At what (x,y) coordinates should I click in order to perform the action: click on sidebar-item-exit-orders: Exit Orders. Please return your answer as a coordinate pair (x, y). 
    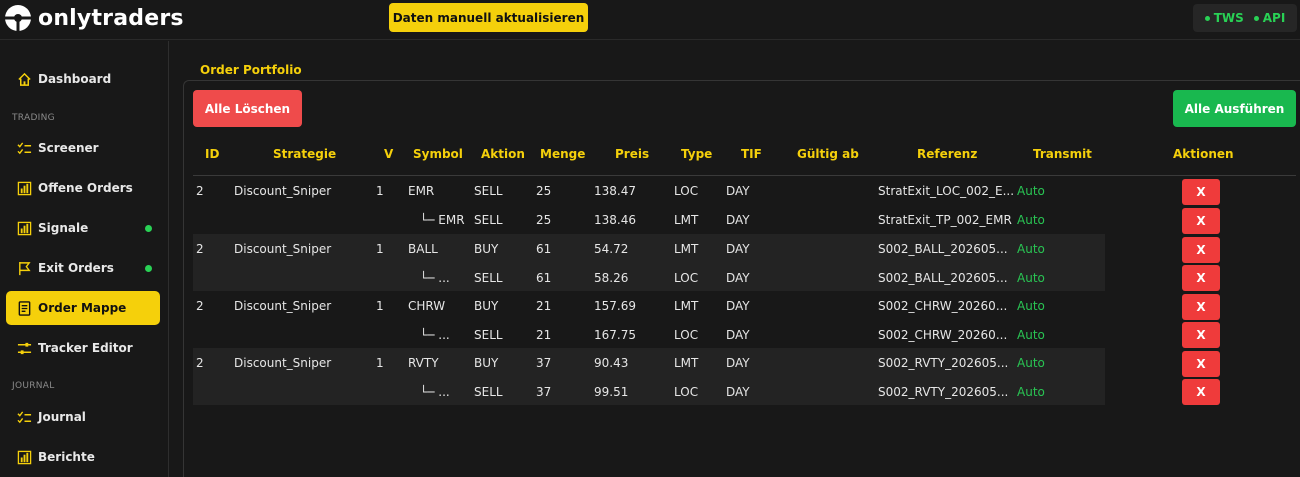
    Looking at the image, I should click on (83, 268).